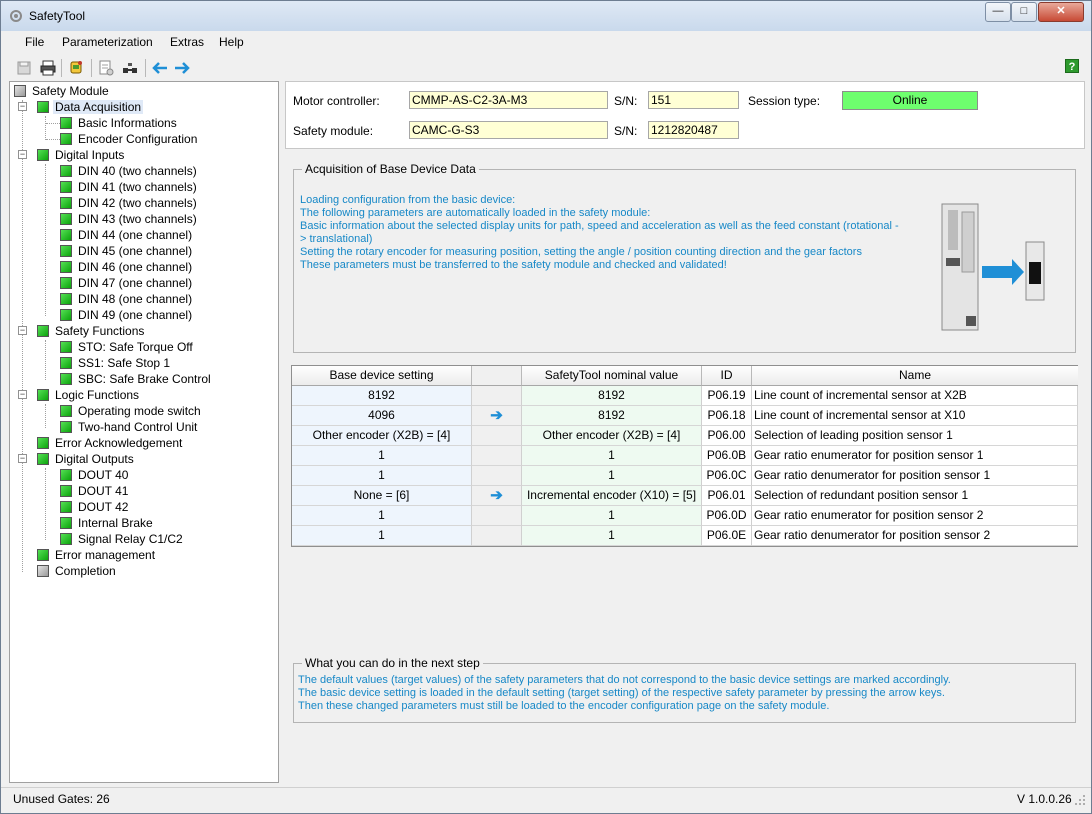  Describe the element at coordinates (106, 68) in the screenshot. I see `document-icon` at that location.